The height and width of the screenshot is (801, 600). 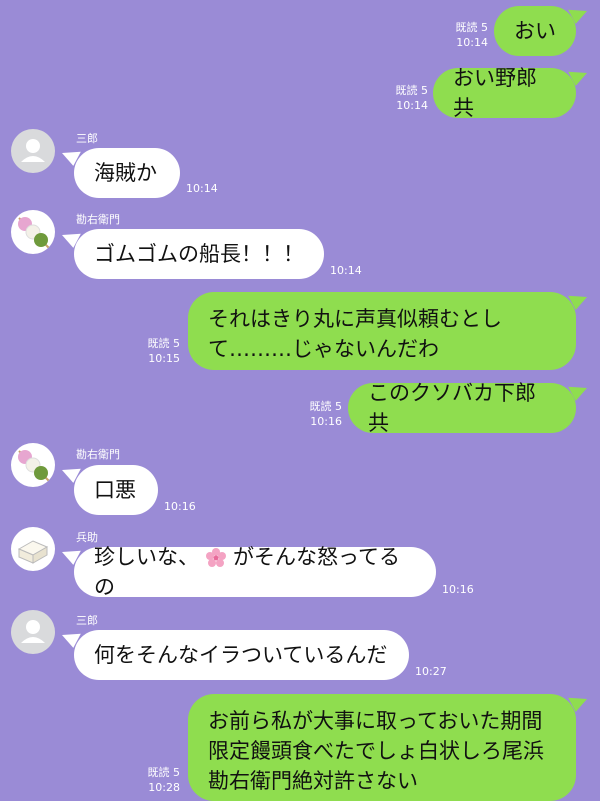 I want to click on message-text: 珍しいな、 がそんな怒ってるの, so click(x=255, y=572).